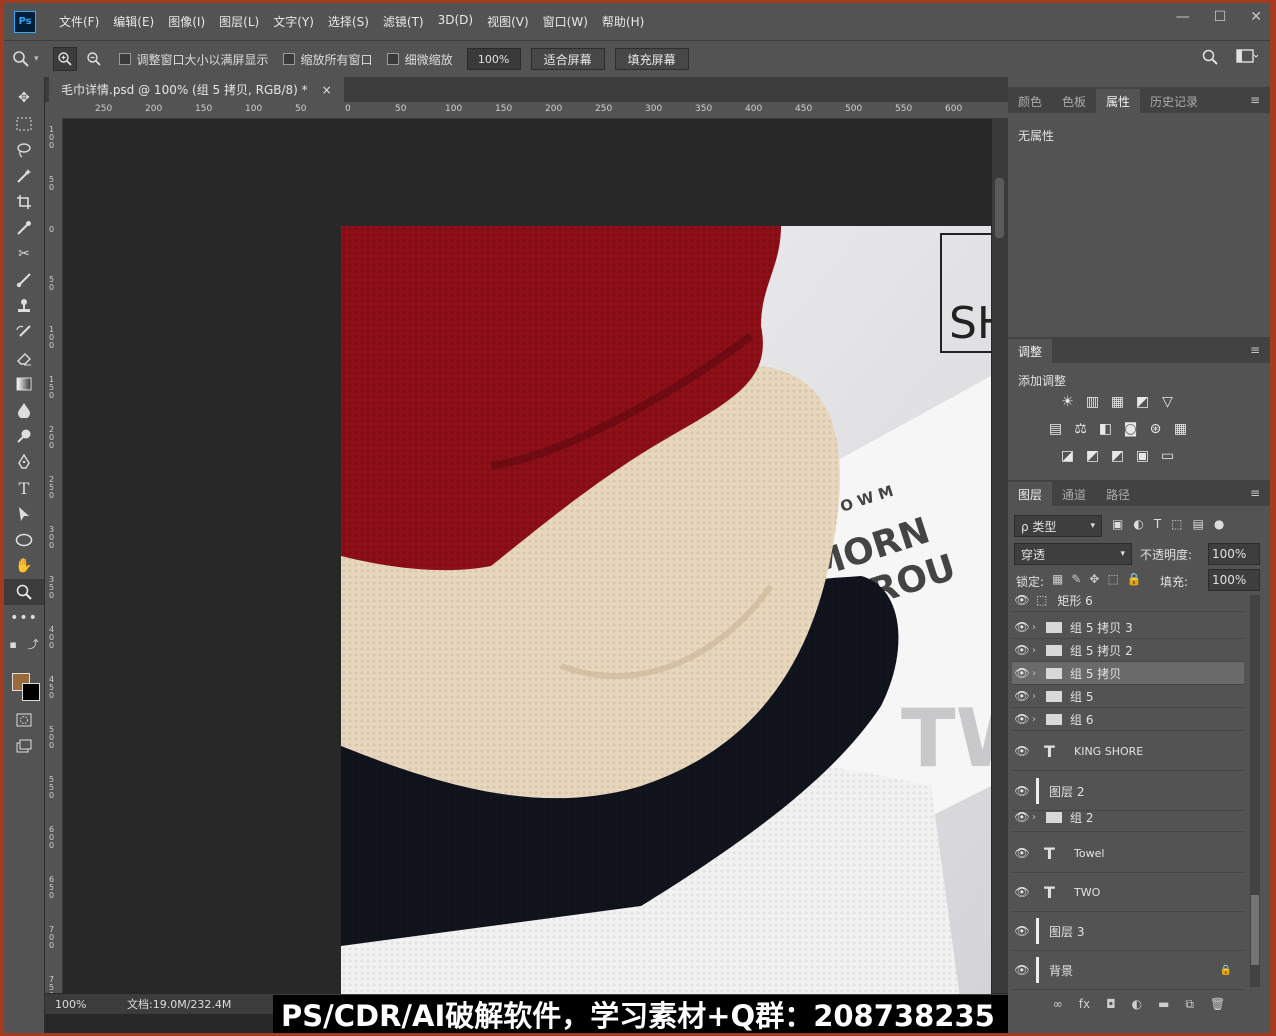  I want to click on eyedropper-tool-icon, so click(24, 228).